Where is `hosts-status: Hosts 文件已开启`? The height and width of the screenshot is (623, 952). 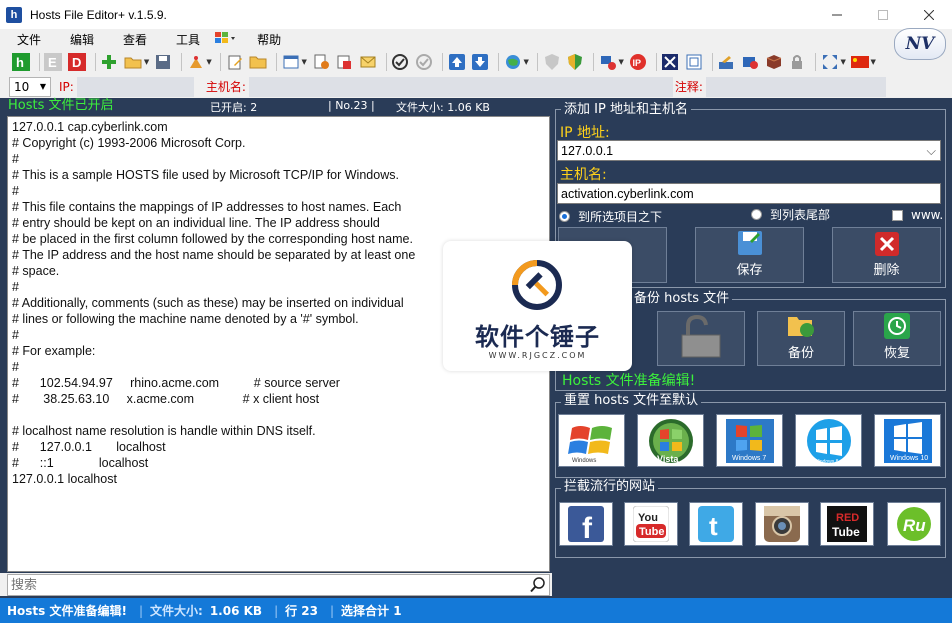 hosts-status: Hosts 文件已开启 is located at coordinates (61, 105).